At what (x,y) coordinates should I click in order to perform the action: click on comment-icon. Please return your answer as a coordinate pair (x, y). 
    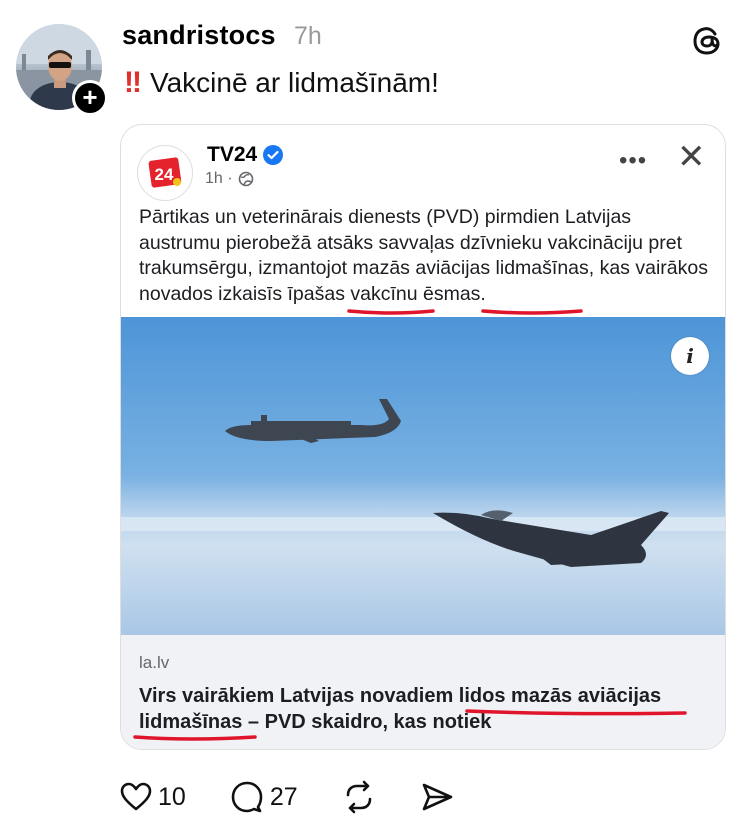
    Looking at the image, I should click on (247, 797).